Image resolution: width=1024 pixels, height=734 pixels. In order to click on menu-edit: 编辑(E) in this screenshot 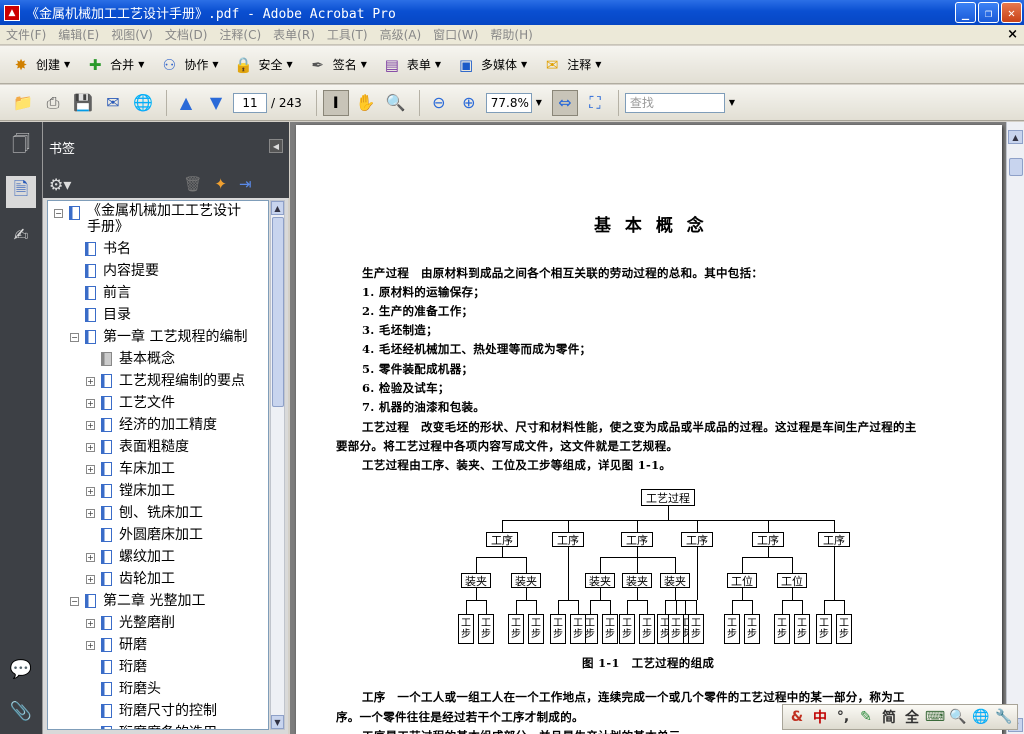, I will do `click(78, 34)`.